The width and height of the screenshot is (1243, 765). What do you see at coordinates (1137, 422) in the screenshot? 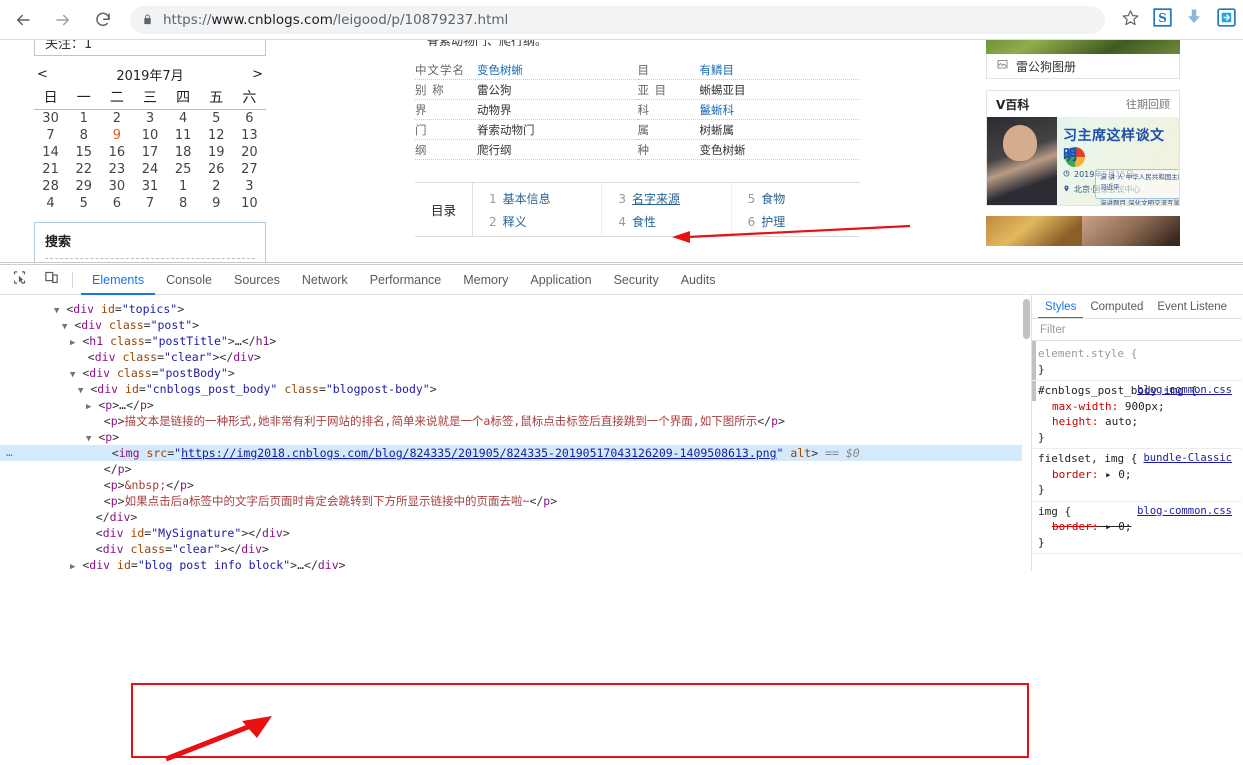
I see `style-declaration: height: auto;` at bounding box center [1137, 422].